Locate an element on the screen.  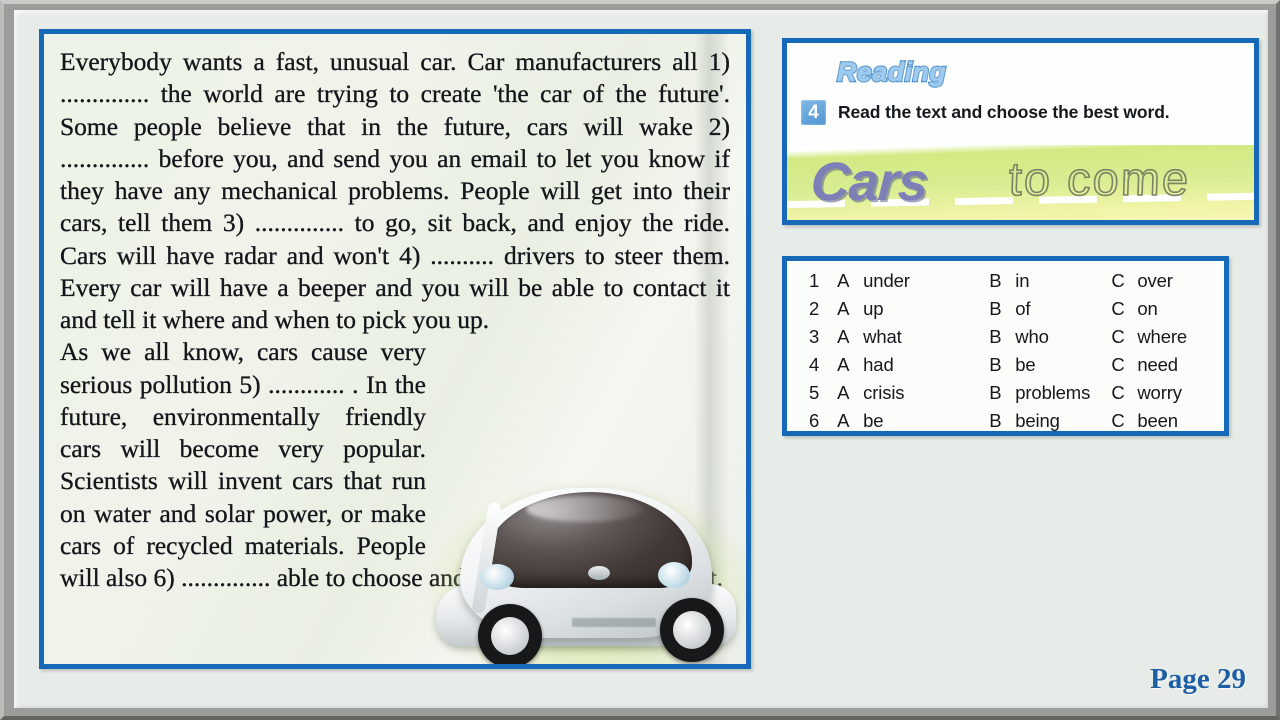
option-word-c: over is located at coordinates (1155, 280).